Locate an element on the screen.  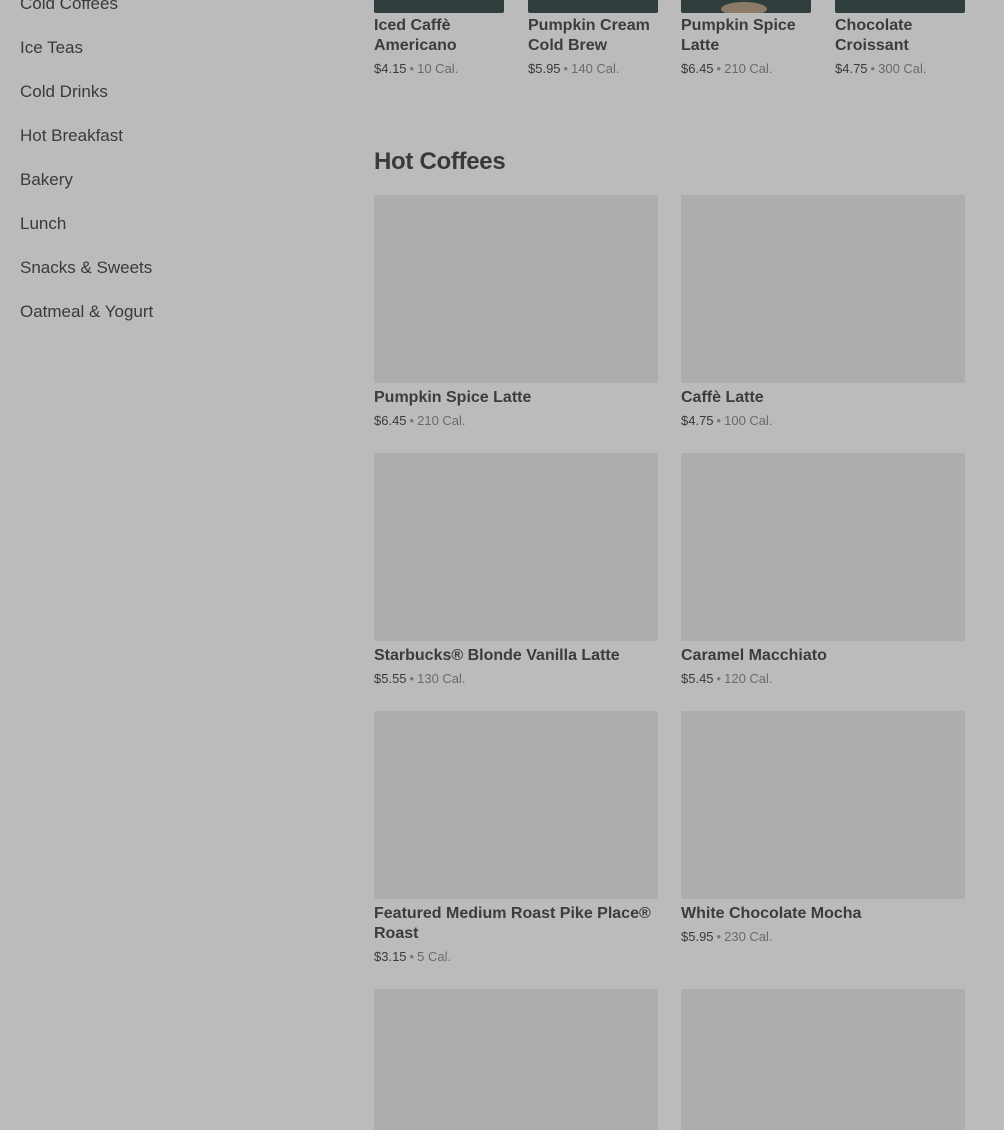
product-meta: $5.95 • 140 Cal. is located at coordinates (593, 69).